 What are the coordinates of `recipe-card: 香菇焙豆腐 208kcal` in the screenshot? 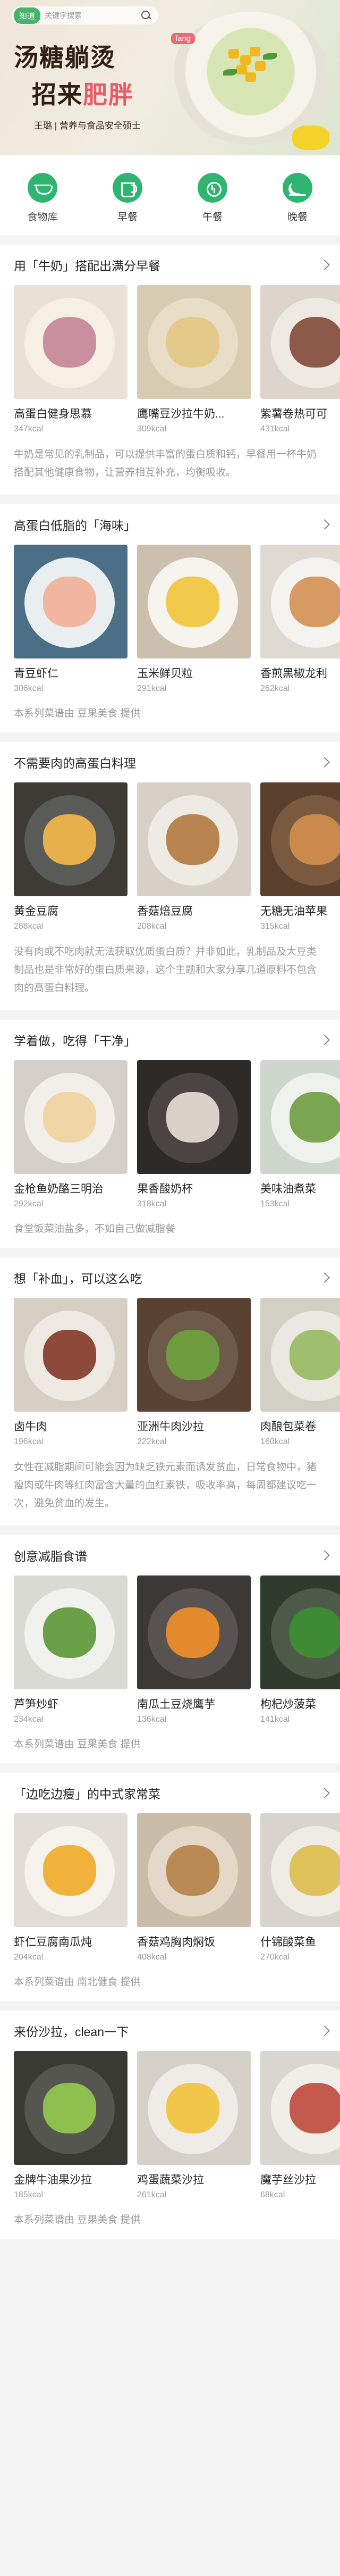 It's located at (194, 856).